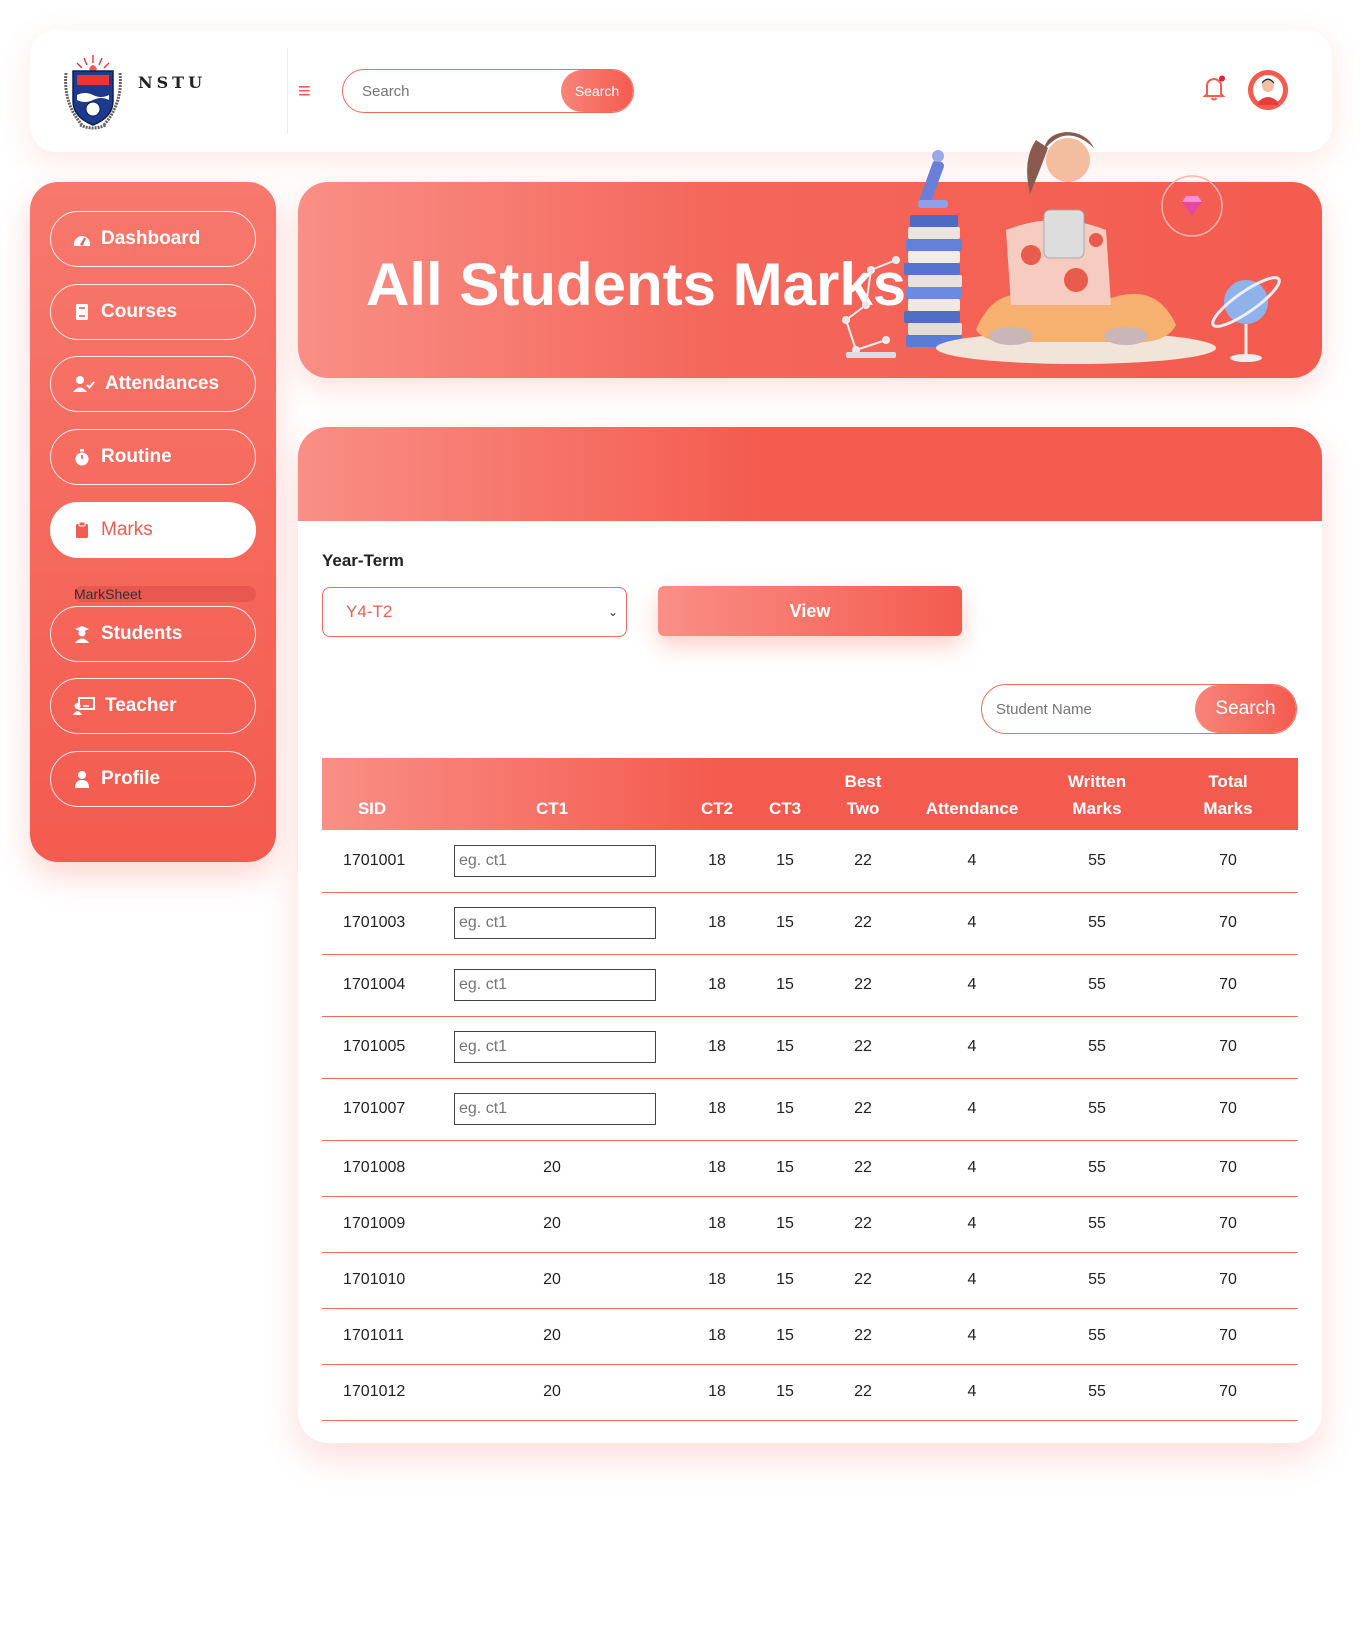 Image resolution: width=1366 pixels, height=1643 pixels. I want to click on user-check-icon, so click(84, 384).